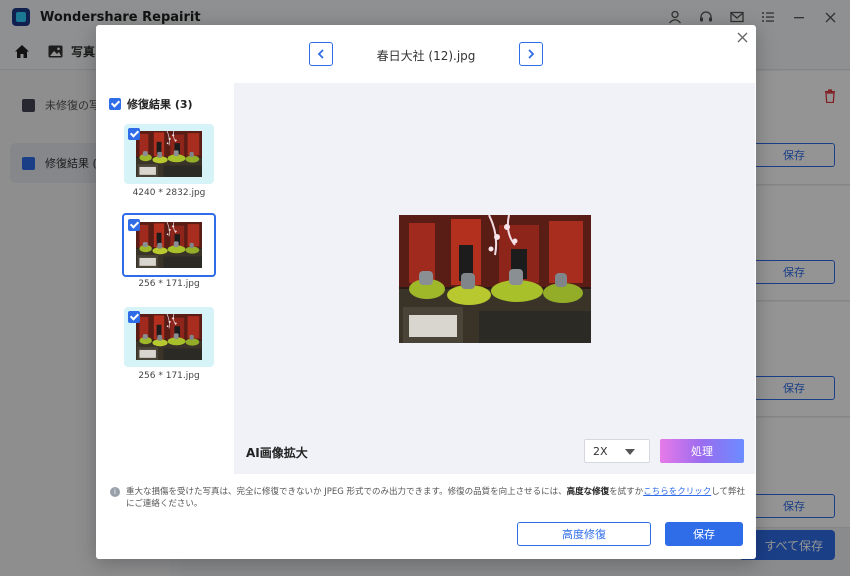 The height and width of the screenshot is (576, 850). Describe the element at coordinates (277, 453) in the screenshot. I see `ai-upscale-label: AI画像拡大` at that location.